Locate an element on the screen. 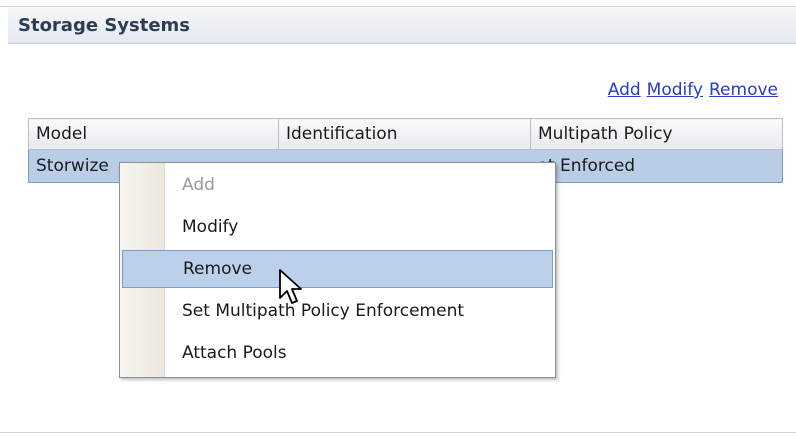  action-links: Add Modify Remove is located at coordinates (693, 90).